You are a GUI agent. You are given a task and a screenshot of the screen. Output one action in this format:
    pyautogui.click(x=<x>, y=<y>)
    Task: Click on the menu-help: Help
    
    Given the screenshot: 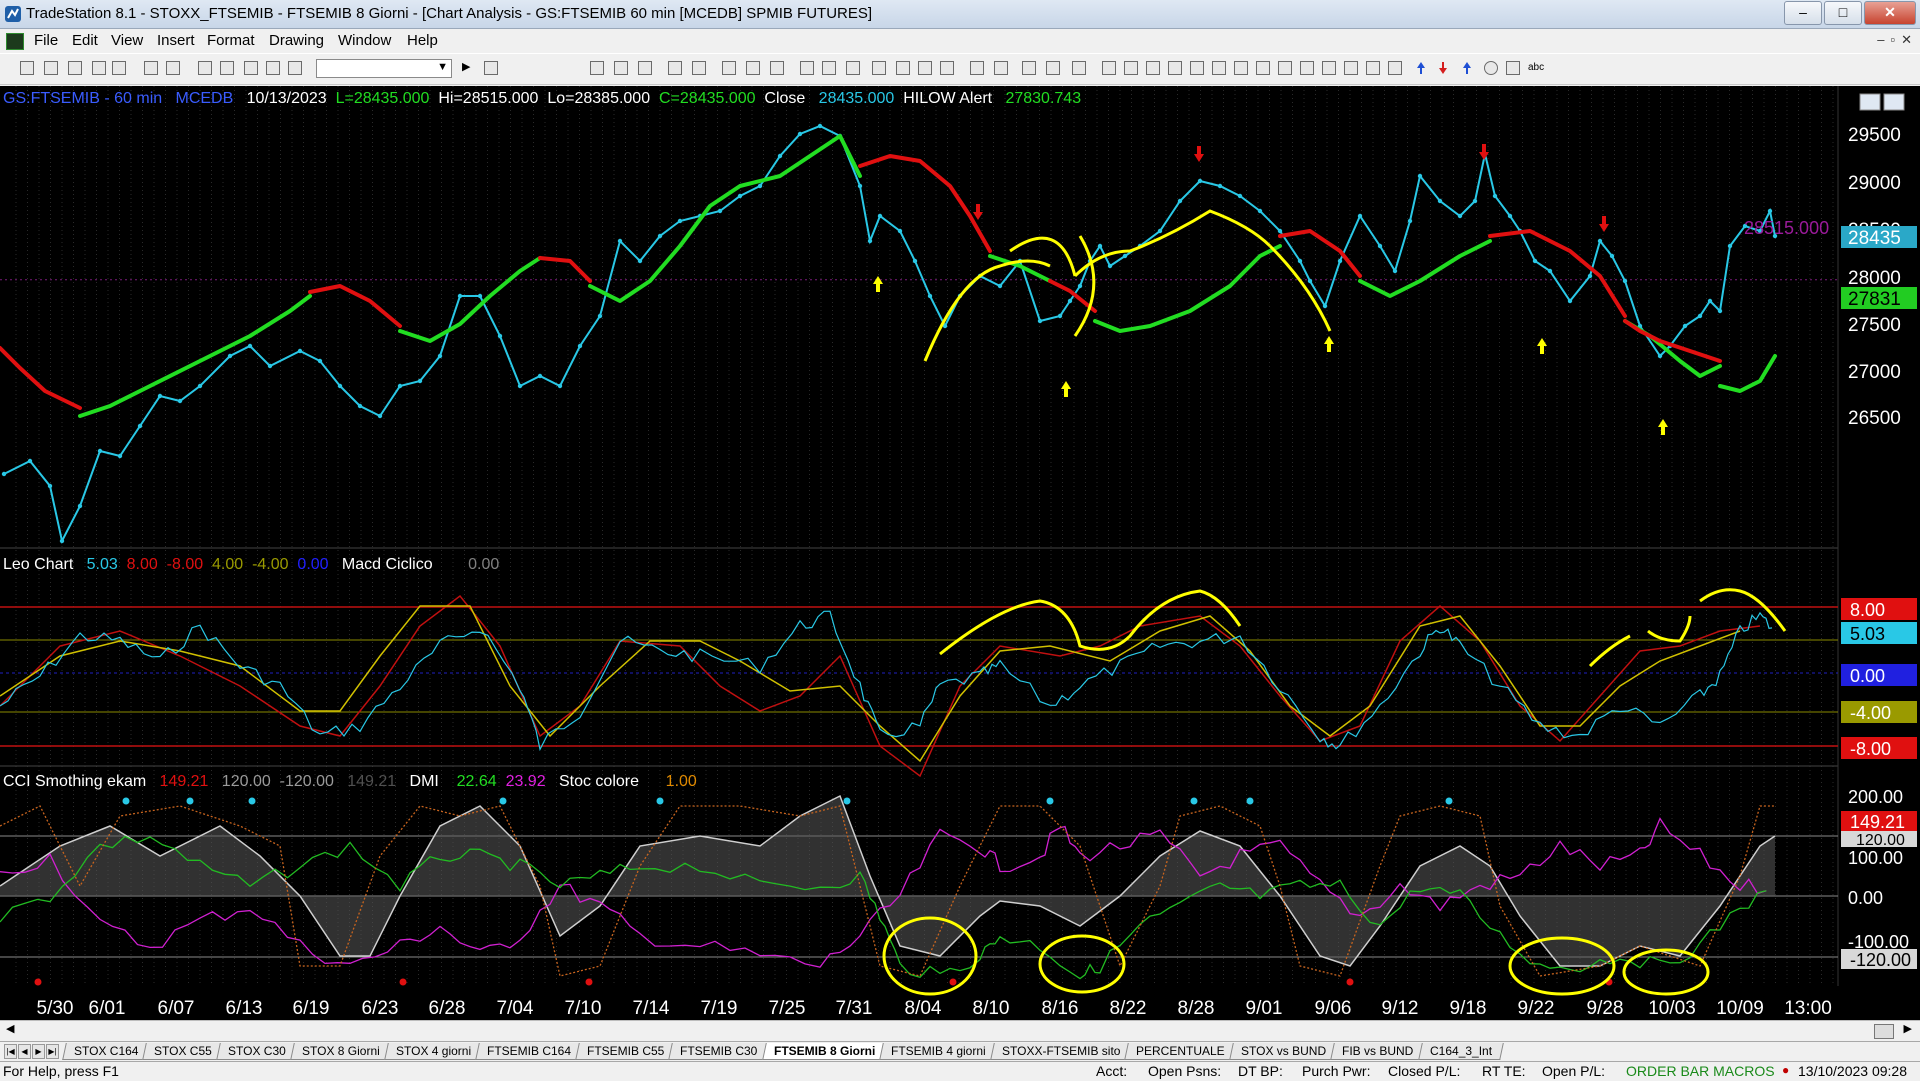 What is the action you would take?
    pyautogui.click(x=422, y=40)
    